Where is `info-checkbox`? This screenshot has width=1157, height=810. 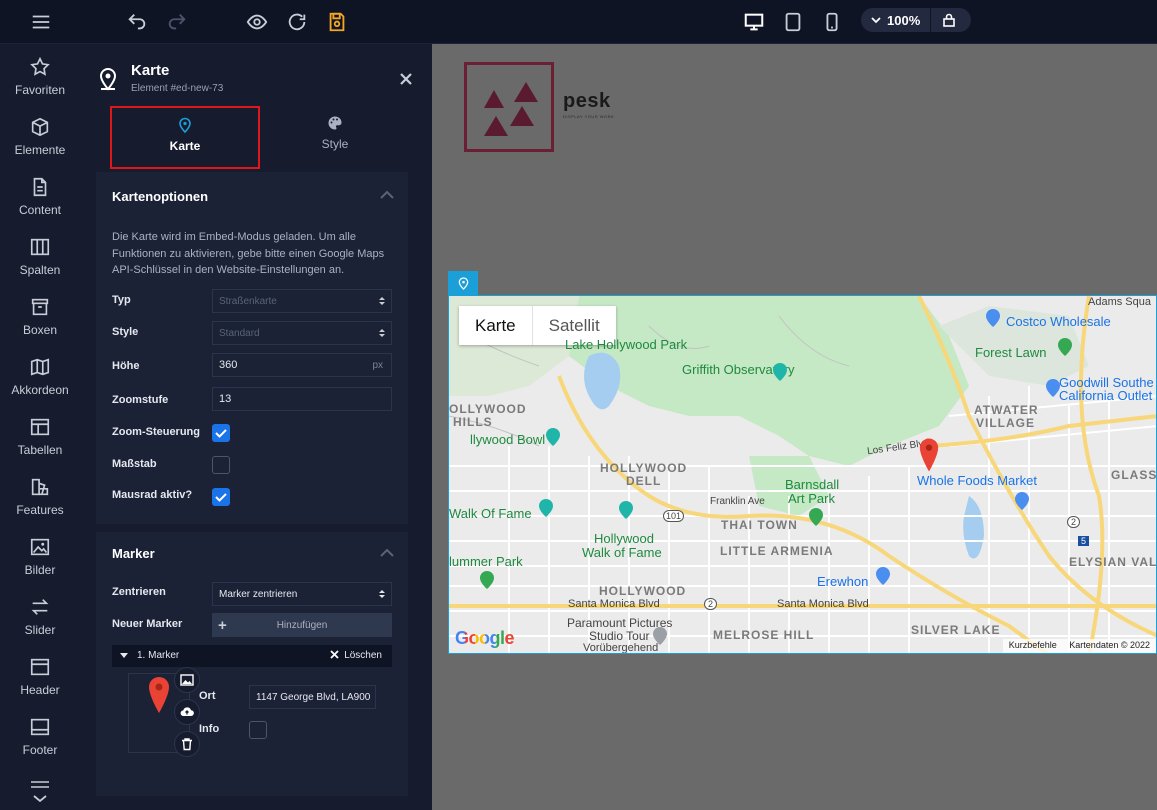
info-checkbox is located at coordinates (258, 730).